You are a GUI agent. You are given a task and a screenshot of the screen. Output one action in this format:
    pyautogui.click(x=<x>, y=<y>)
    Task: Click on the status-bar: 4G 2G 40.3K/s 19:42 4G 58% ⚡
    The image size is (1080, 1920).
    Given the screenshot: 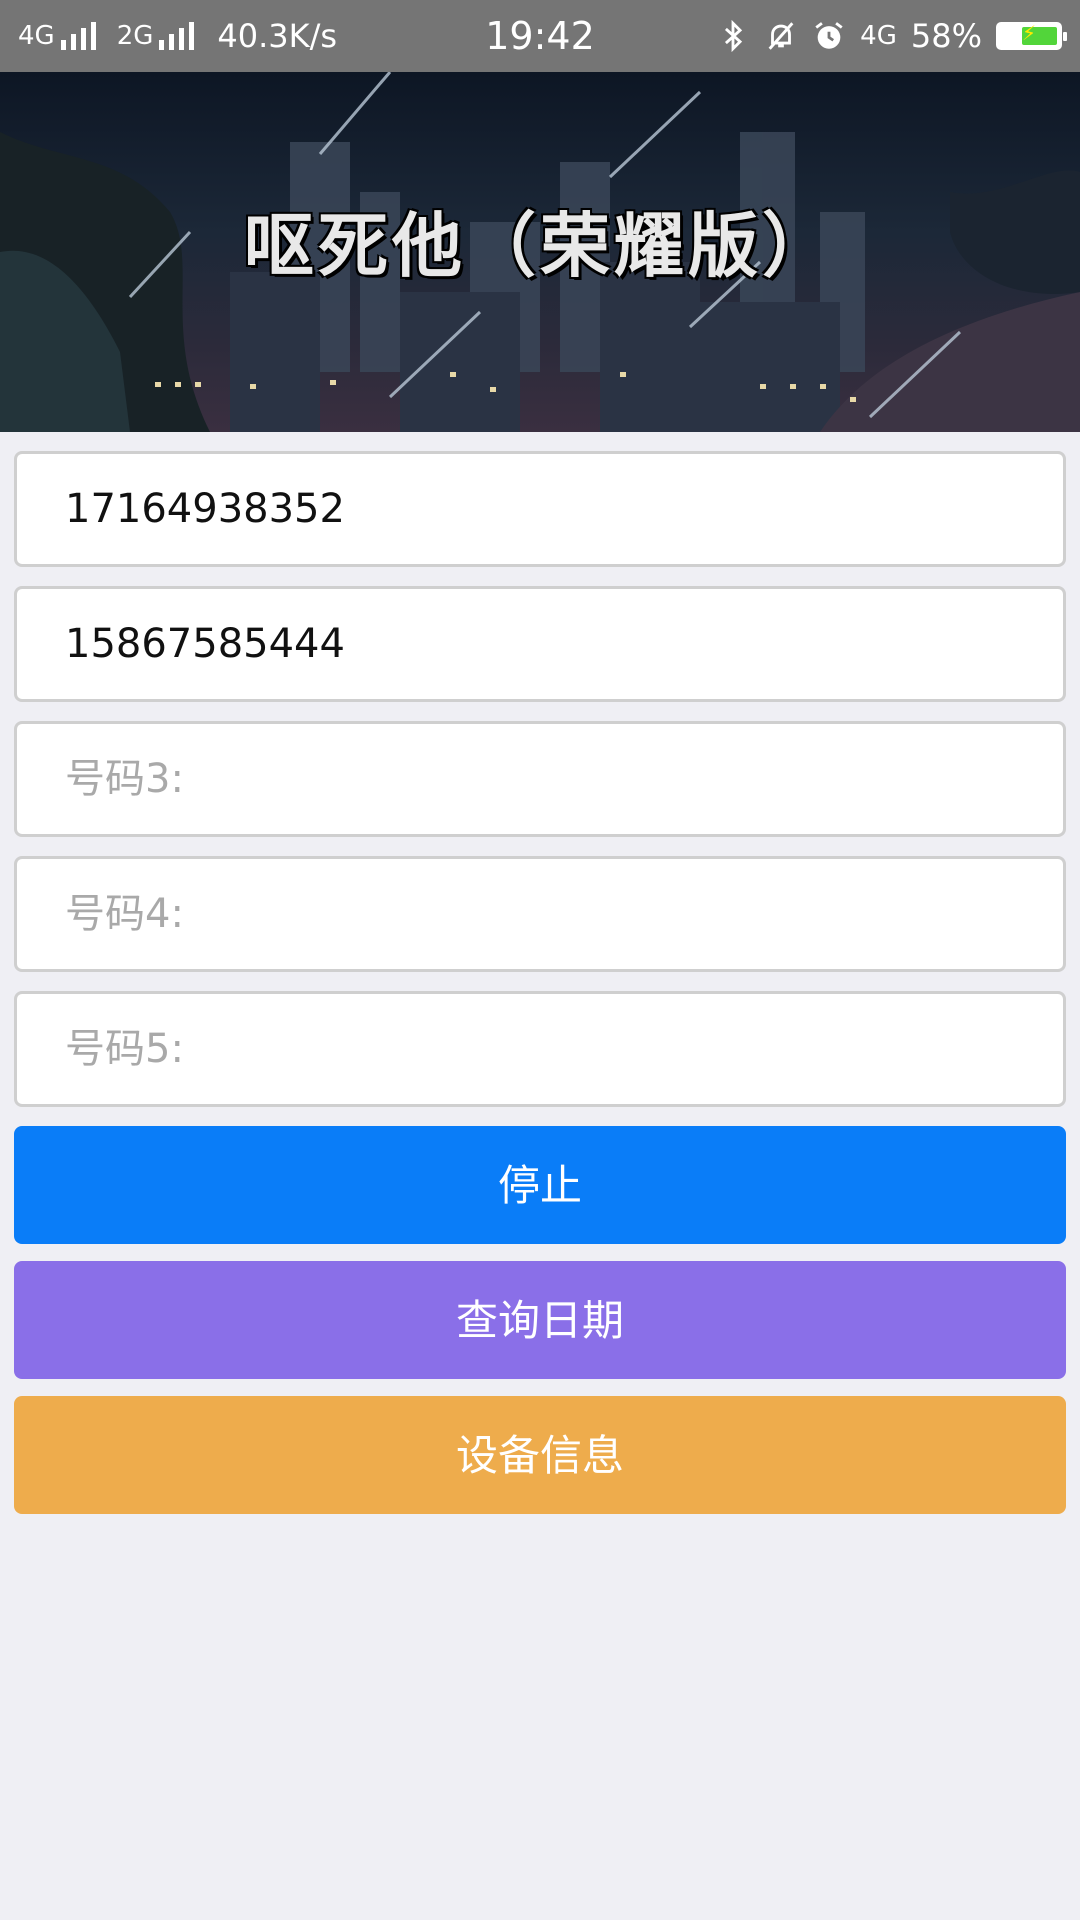 What is the action you would take?
    pyautogui.click(x=540, y=36)
    